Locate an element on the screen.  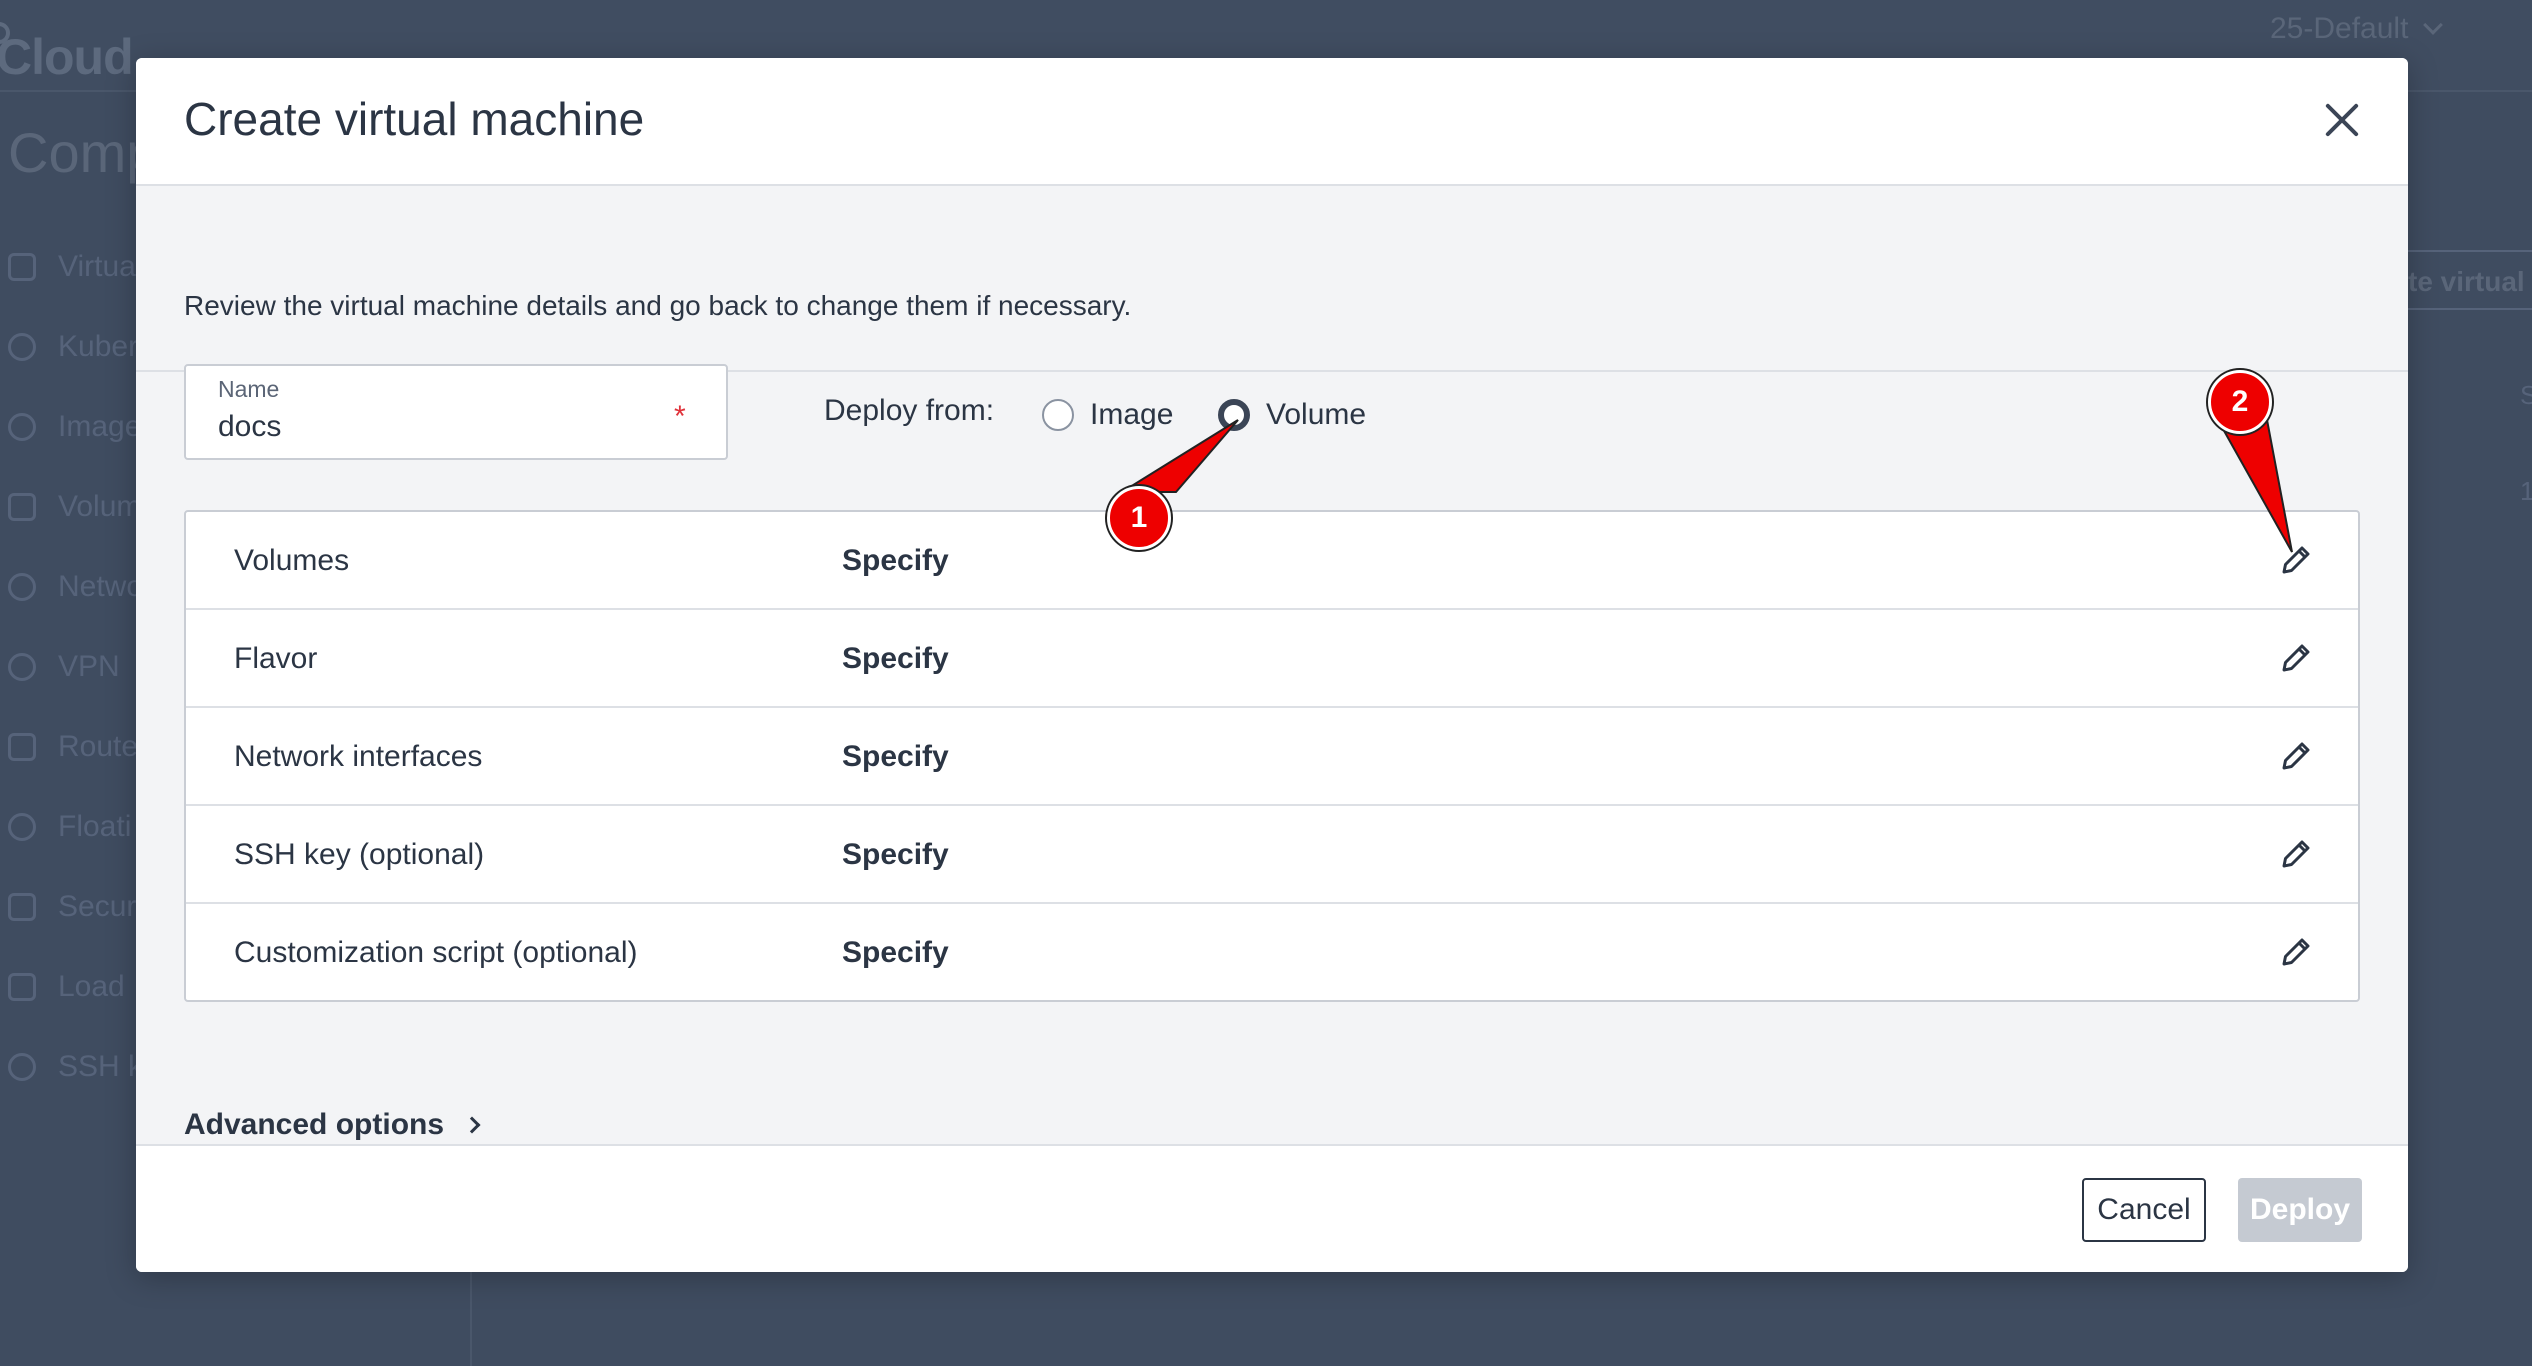
deploy-button: Deploy is located at coordinates (2300, 1210).